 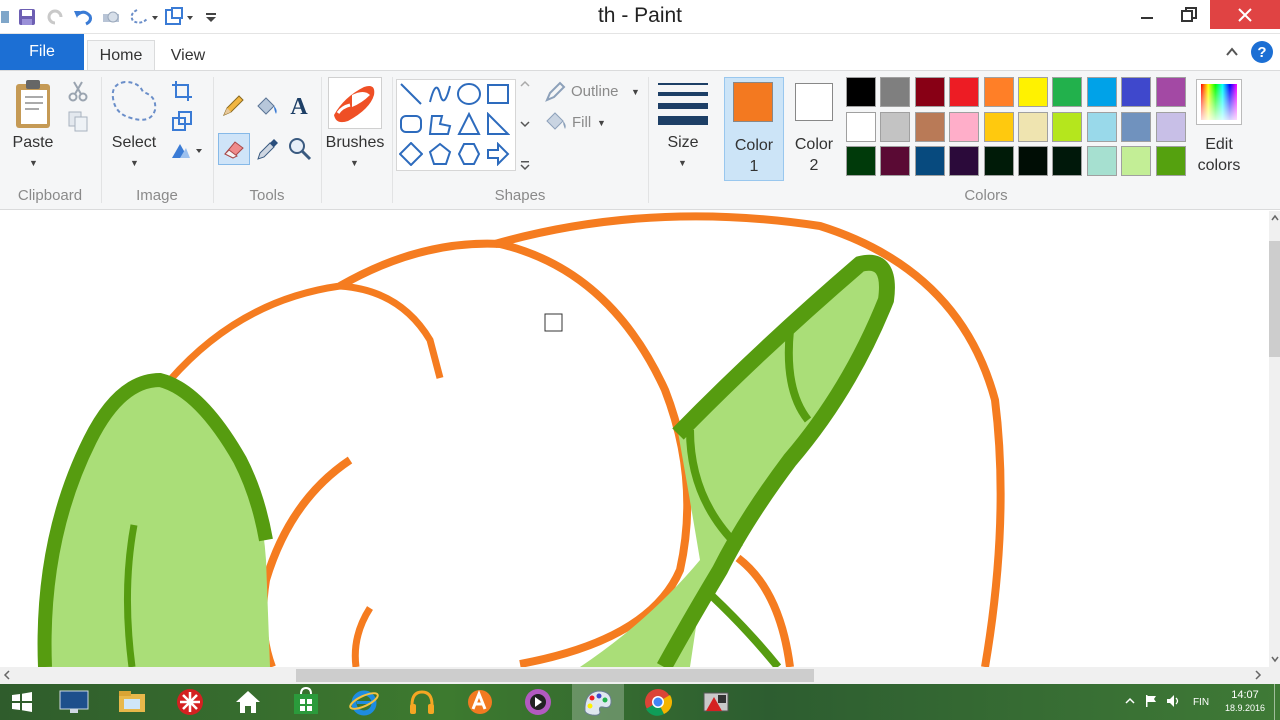 What do you see at coordinates (1130, 702) in the screenshot?
I see `show-hidden-icons-icon` at bounding box center [1130, 702].